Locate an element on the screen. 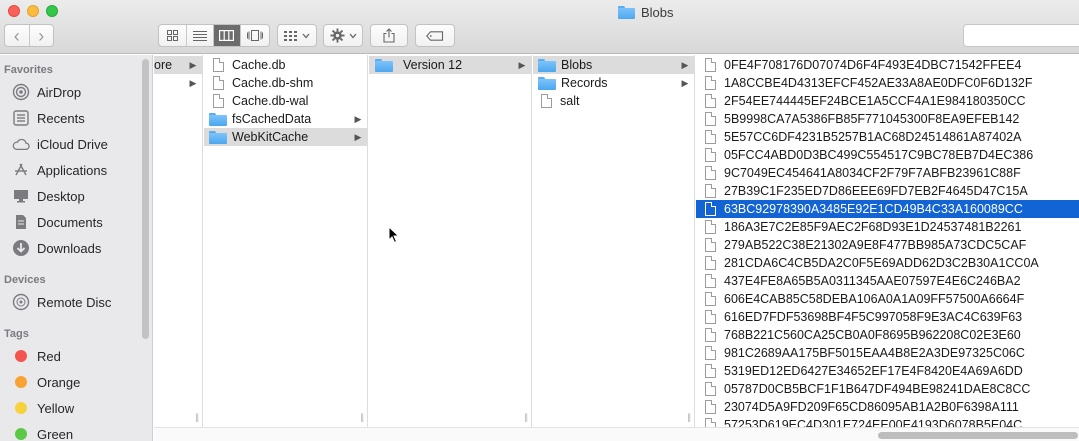 This screenshot has width=1079, height=441. sidebar-tag-red: Red is located at coordinates (36, 356).